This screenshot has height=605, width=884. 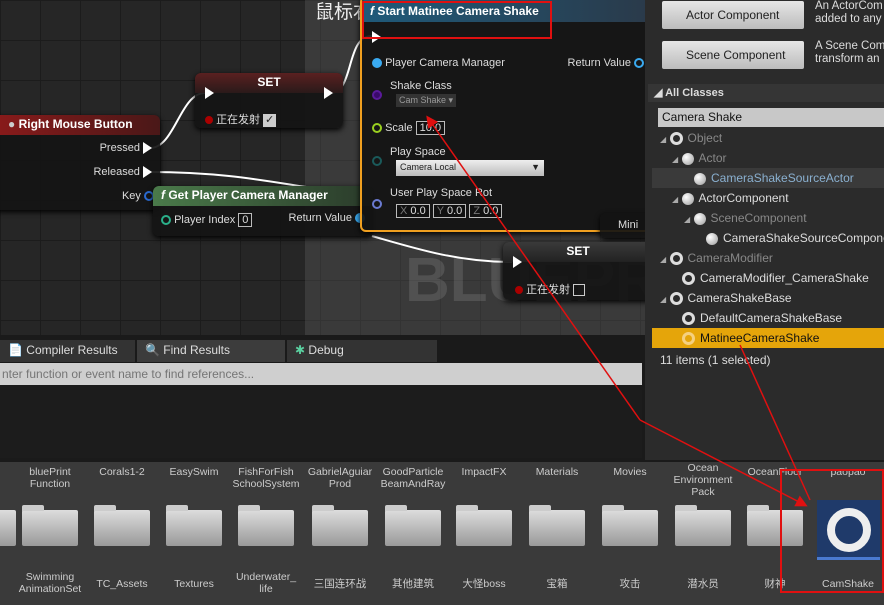 I want to click on checkbox-unchecked, so click(x=579, y=290).